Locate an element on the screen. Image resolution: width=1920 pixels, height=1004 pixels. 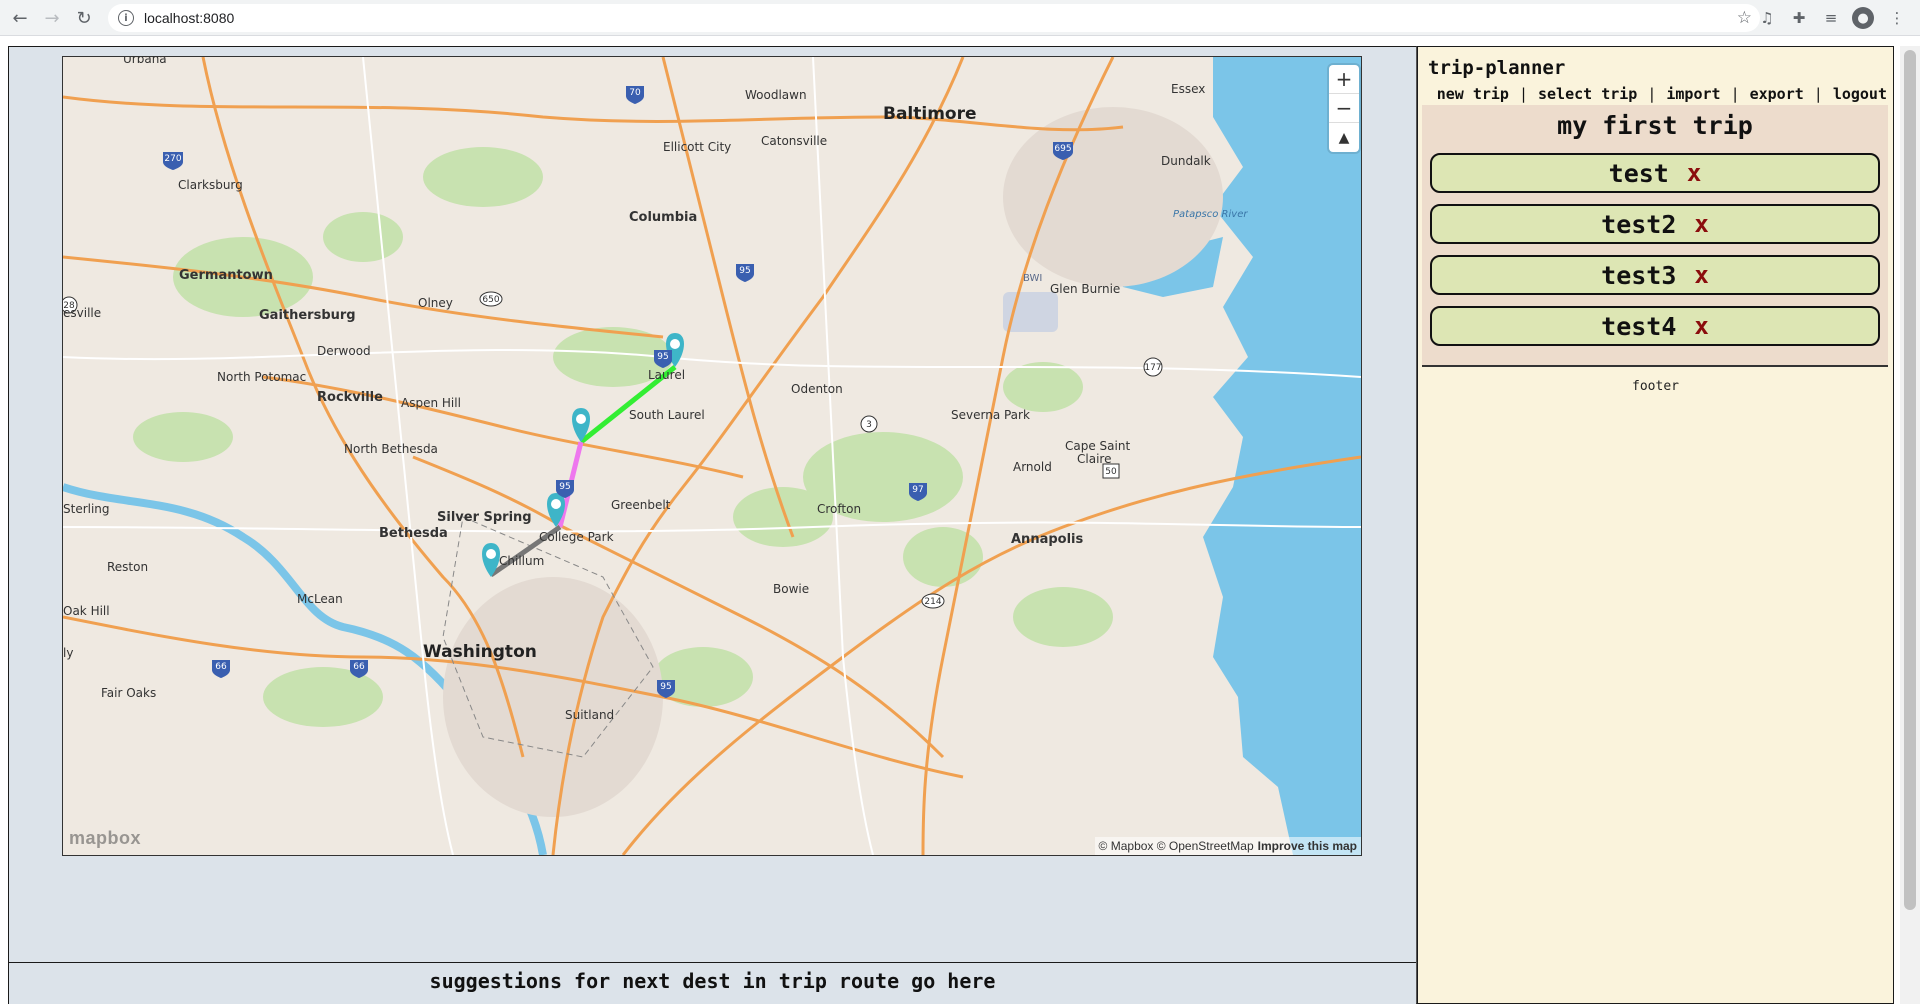
import-link: import is located at coordinates (1693, 94).